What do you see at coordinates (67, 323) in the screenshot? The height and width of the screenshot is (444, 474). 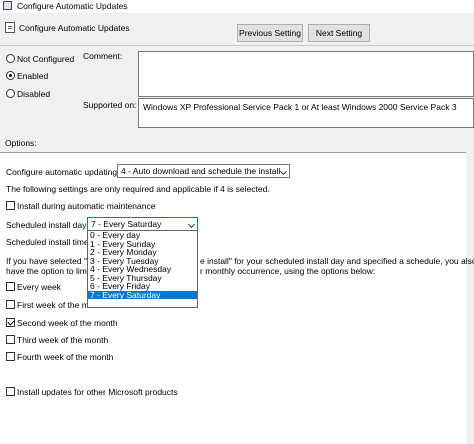 I see `second-week-label: Second week of the month` at bounding box center [67, 323].